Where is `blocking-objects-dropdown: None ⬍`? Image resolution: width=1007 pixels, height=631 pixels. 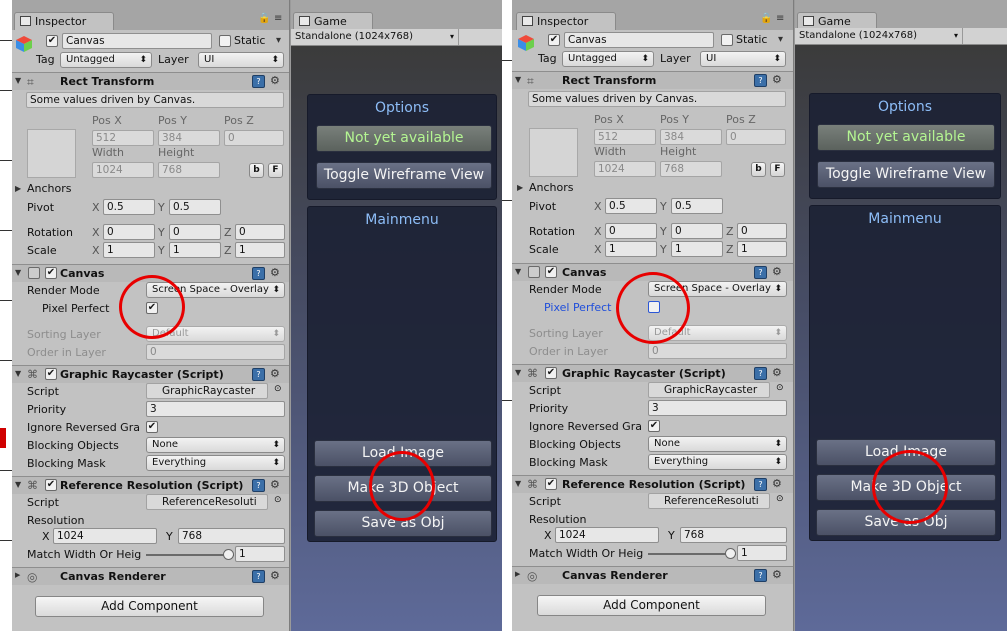
blocking-objects-dropdown: None ⬍ is located at coordinates (215, 445).